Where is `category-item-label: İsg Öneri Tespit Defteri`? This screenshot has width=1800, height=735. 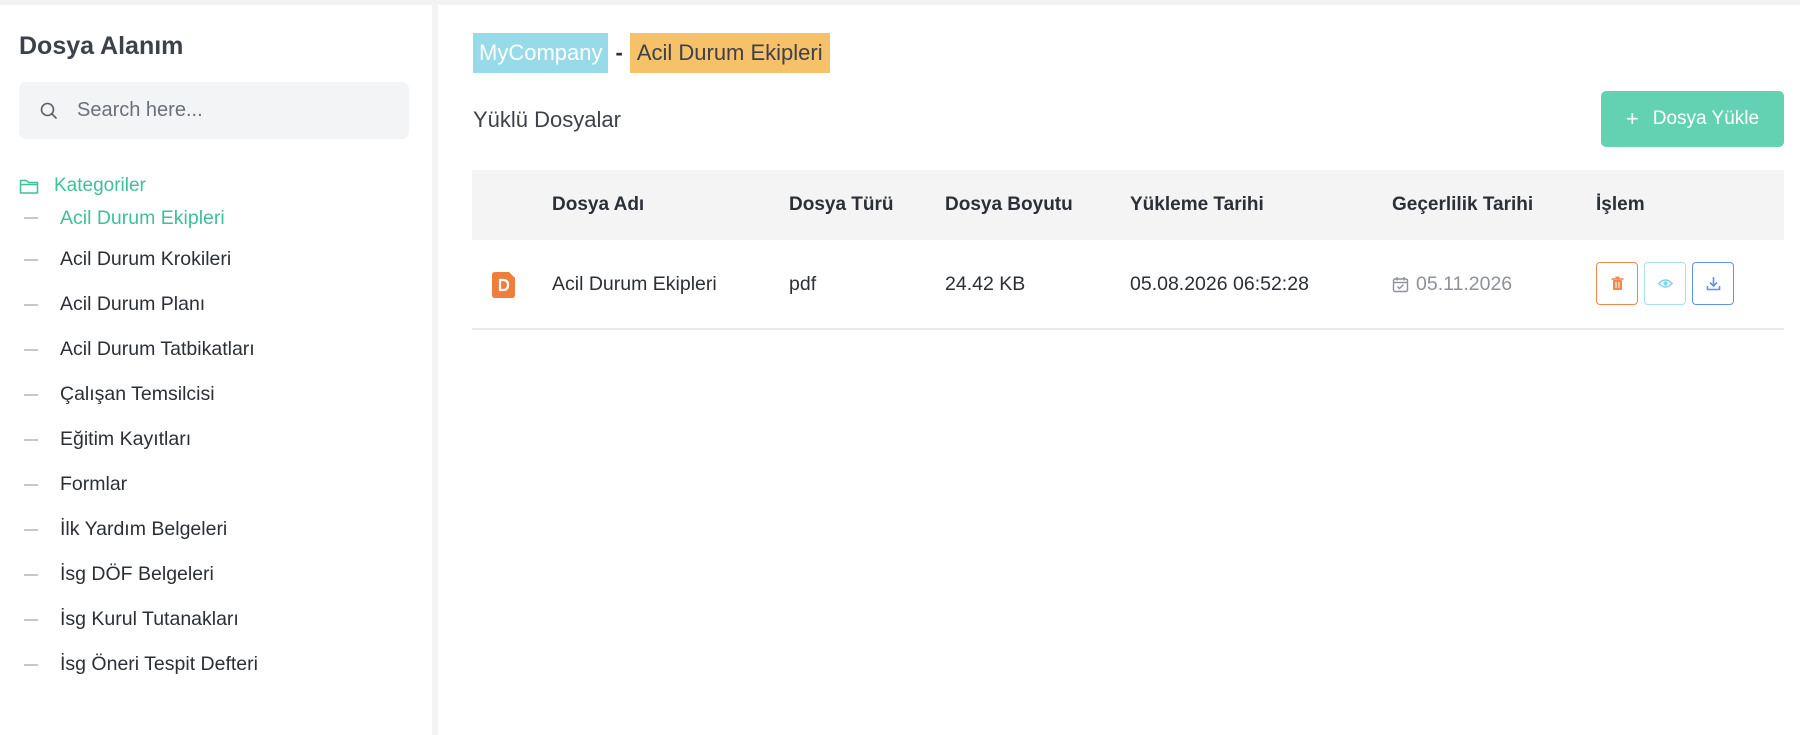 category-item-label: İsg Öneri Tespit Defteri is located at coordinates (159, 664).